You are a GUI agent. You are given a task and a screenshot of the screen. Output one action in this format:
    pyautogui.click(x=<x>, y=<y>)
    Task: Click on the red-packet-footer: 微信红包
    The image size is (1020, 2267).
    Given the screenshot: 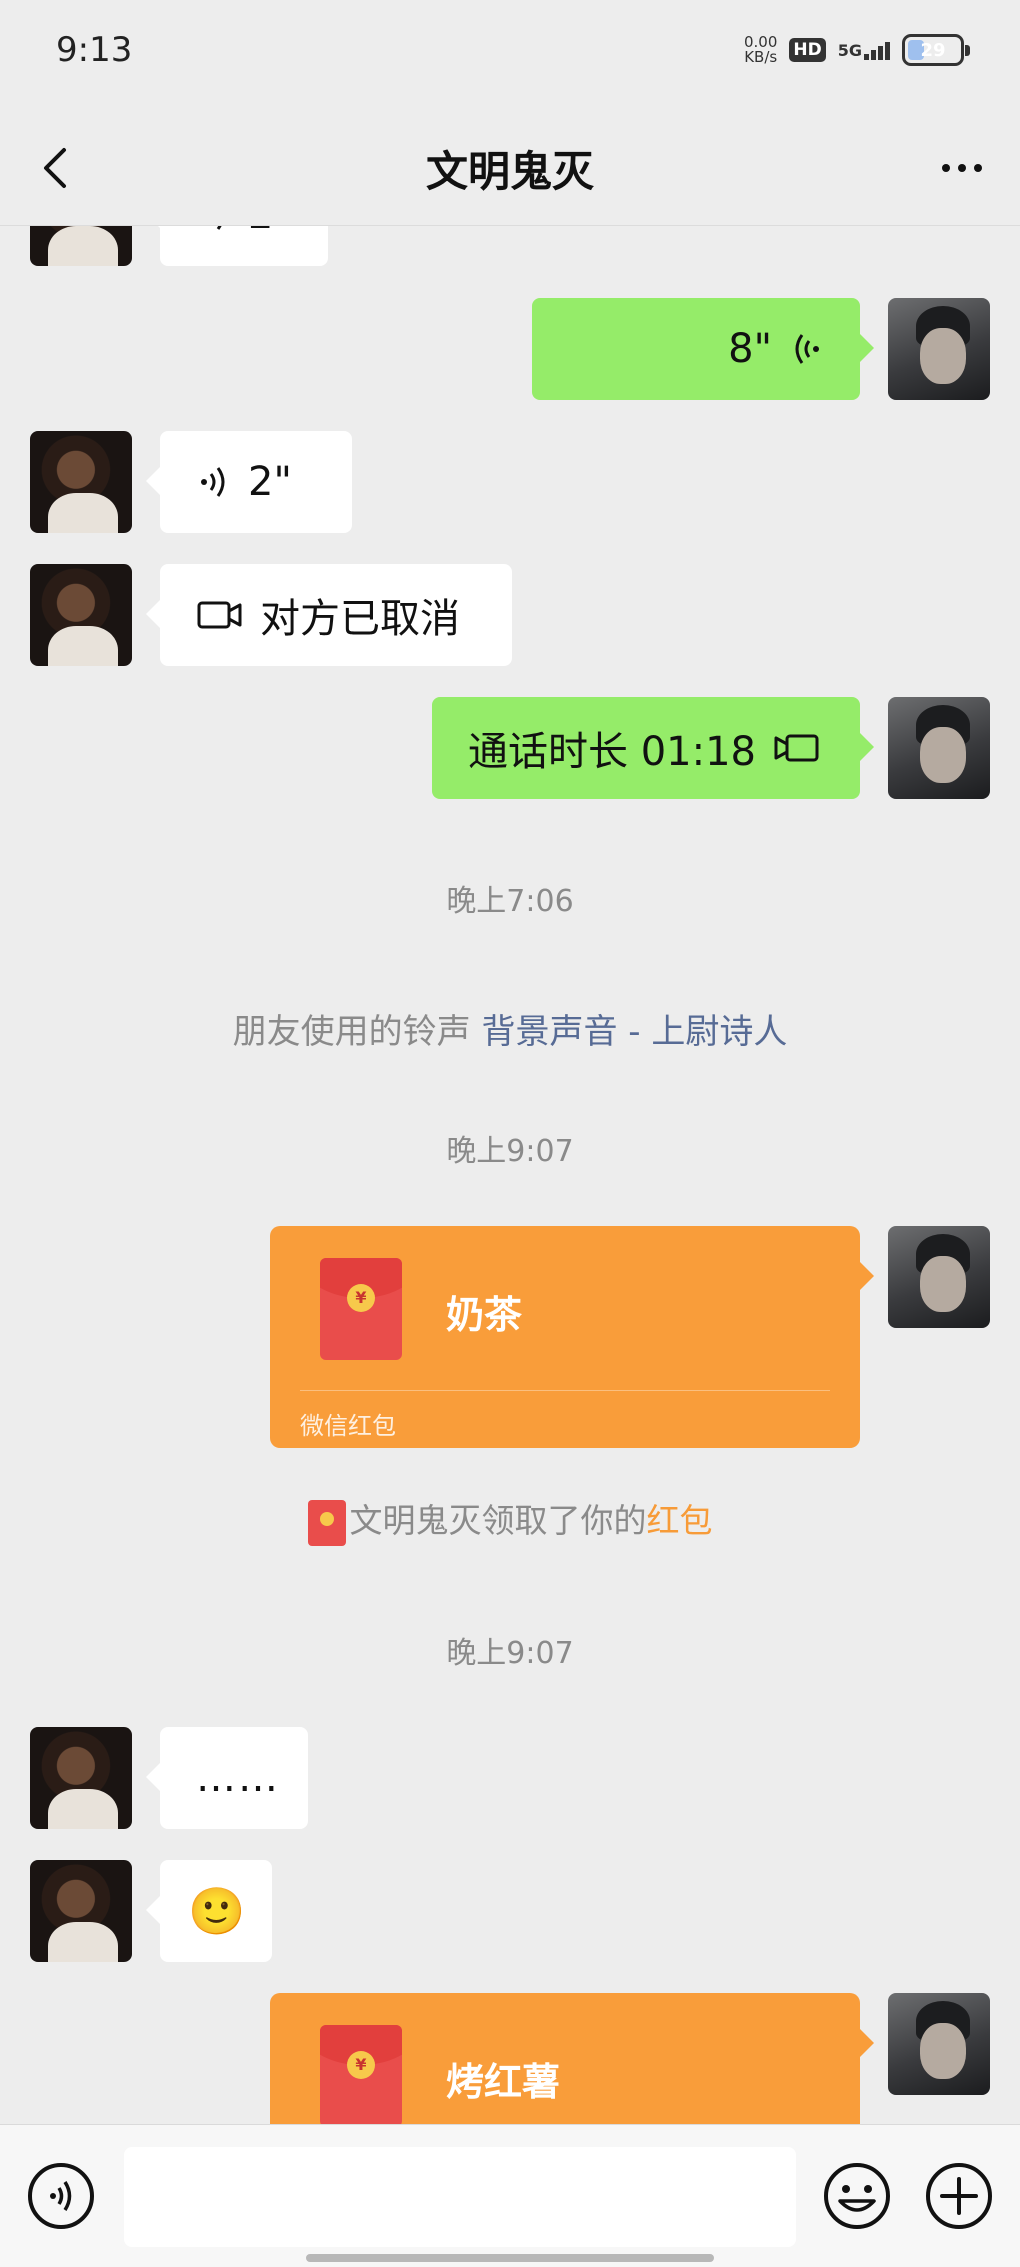 What is the action you would take?
    pyautogui.click(x=348, y=1426)
    